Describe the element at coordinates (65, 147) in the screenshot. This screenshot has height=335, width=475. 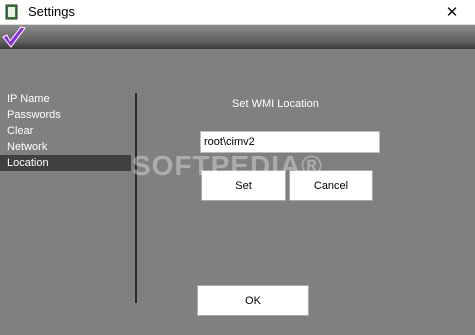
I see `nav-item-network: Network` at that location.